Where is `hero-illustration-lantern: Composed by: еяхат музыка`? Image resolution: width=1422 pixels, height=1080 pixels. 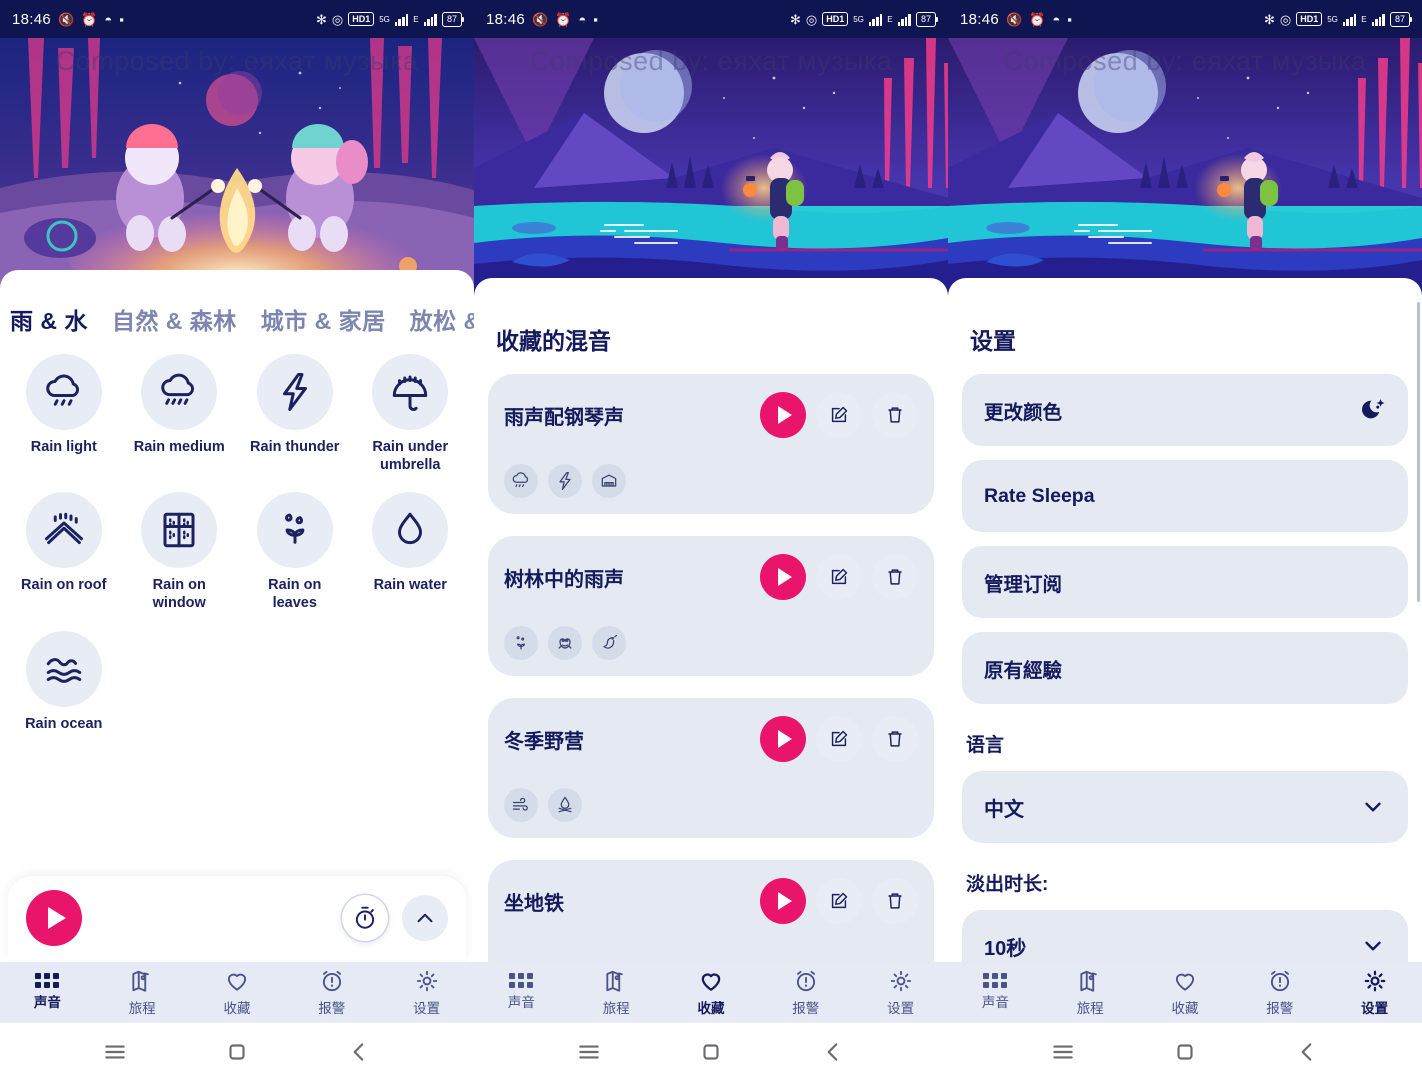
hero-illustration-lantern: Composed by: еяхат музыка is located at coordinates (711, 167).